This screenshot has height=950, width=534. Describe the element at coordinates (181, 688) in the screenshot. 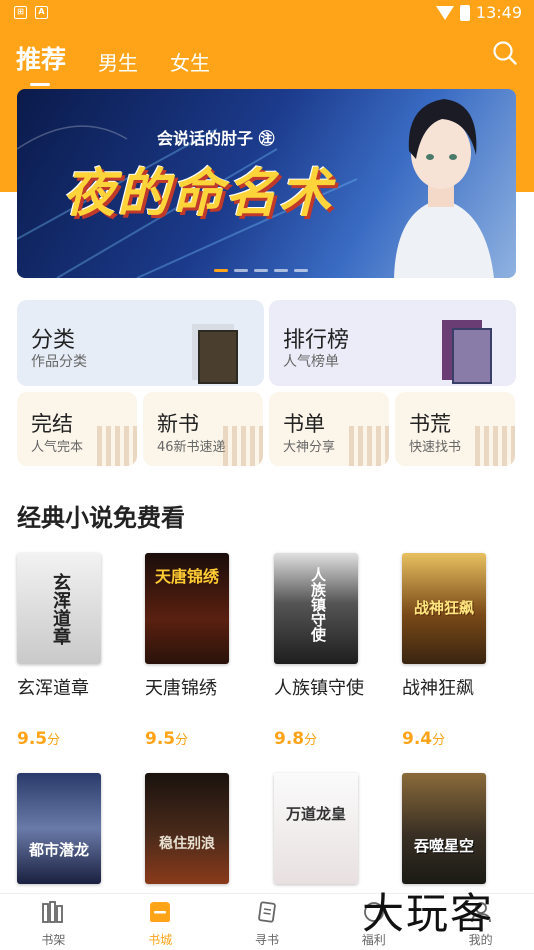

I see `book-title: 天唐锦绣` at that location.